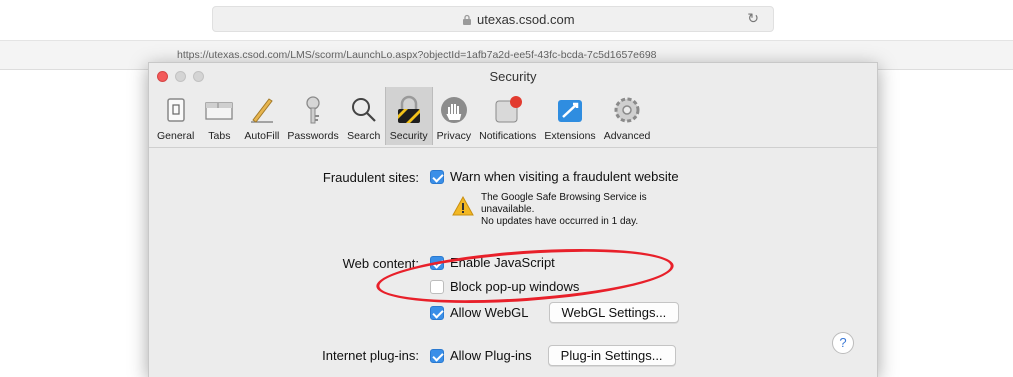  Describe the element at coordinates (408, 136) in the screenshot. I see `tab-label: Security` at that location.